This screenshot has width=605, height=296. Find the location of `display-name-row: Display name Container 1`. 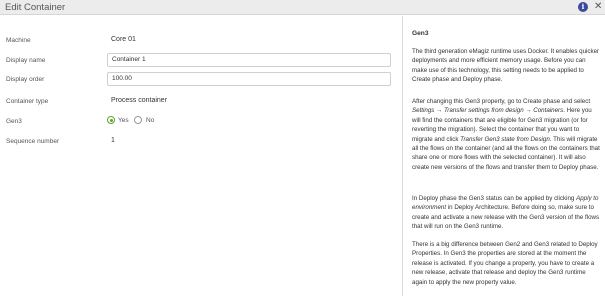

display-name-row: Display name Container 1 is located at coordinates (201, 61).